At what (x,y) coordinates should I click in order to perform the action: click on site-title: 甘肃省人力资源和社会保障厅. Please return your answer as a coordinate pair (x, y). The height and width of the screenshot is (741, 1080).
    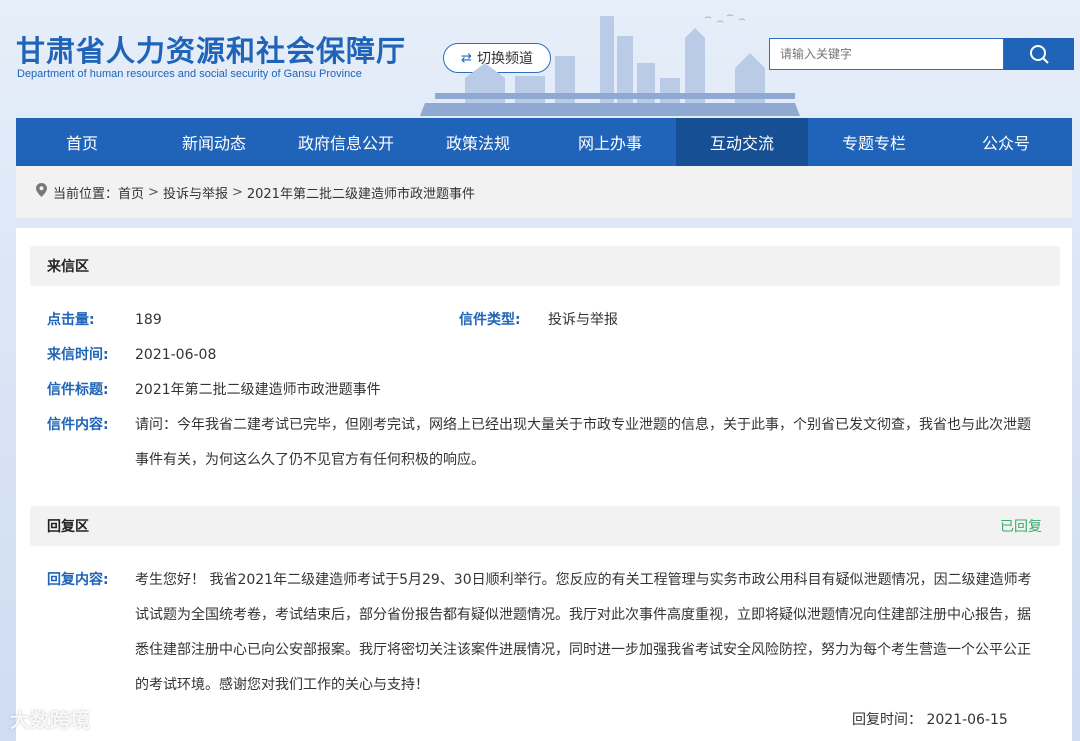
    Looking at the image, I should click on (211, 49).